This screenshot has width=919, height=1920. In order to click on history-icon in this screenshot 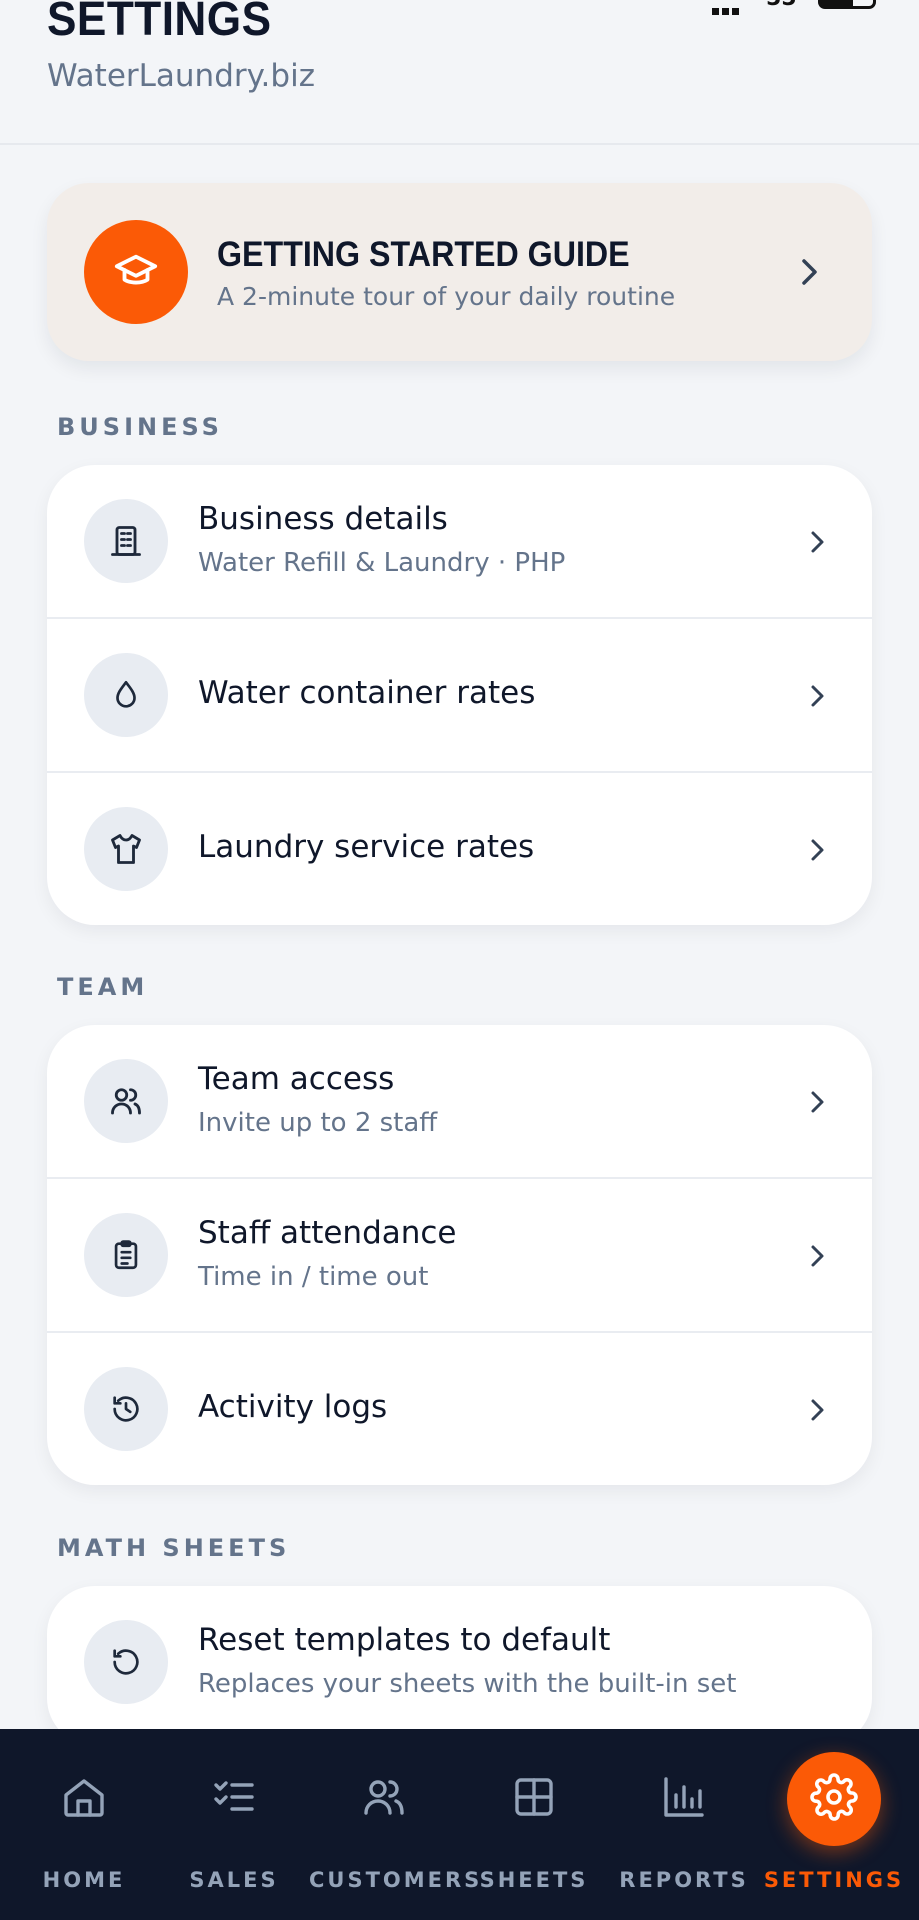, I will do `click(126, 1409)`.